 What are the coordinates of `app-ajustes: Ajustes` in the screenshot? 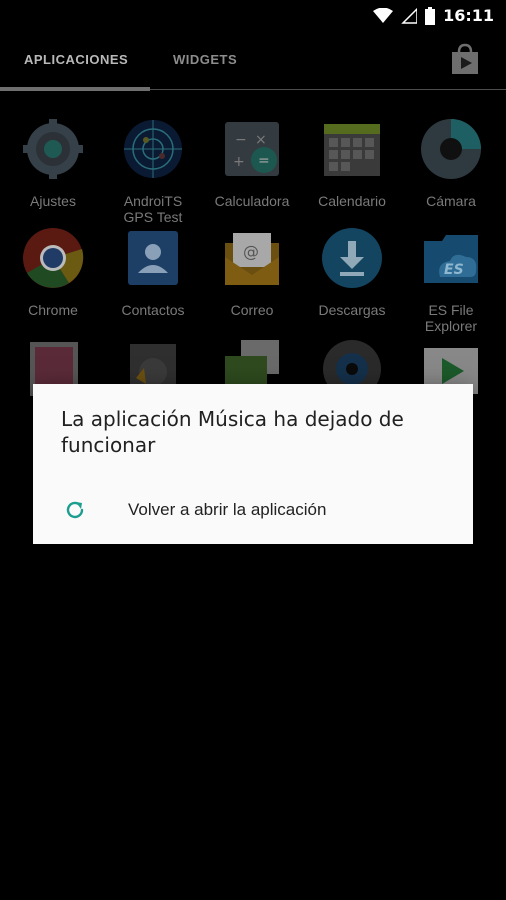 It's located at (53, 163).